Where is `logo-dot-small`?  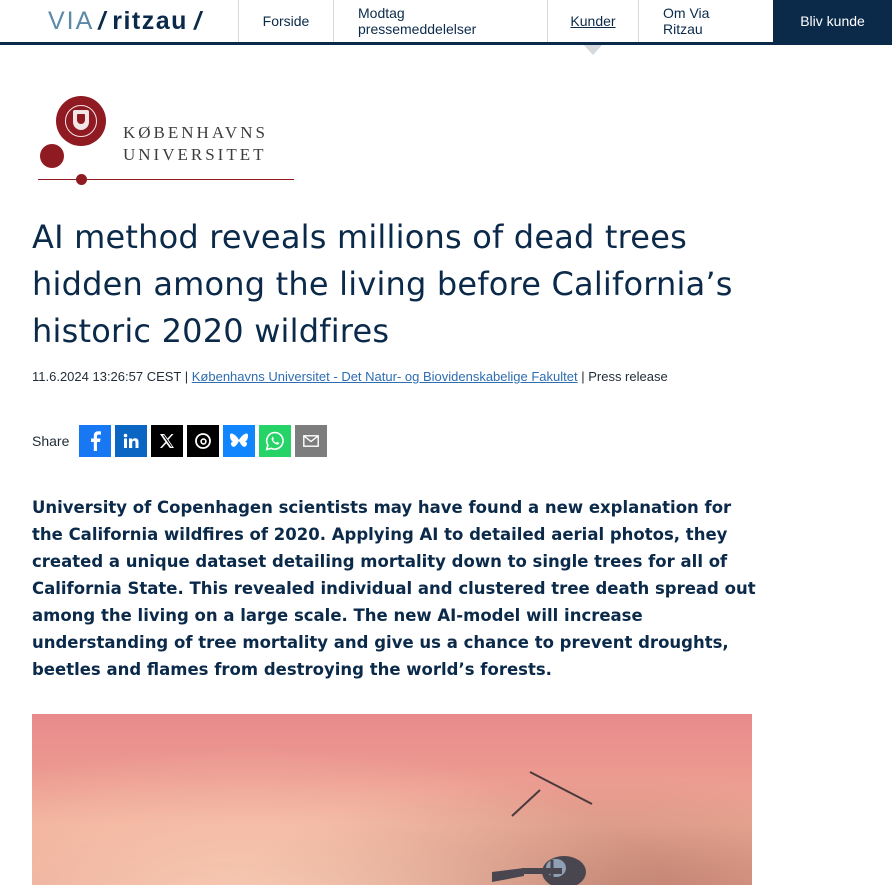 logo-dot-small is located at coordinates (81, 179).